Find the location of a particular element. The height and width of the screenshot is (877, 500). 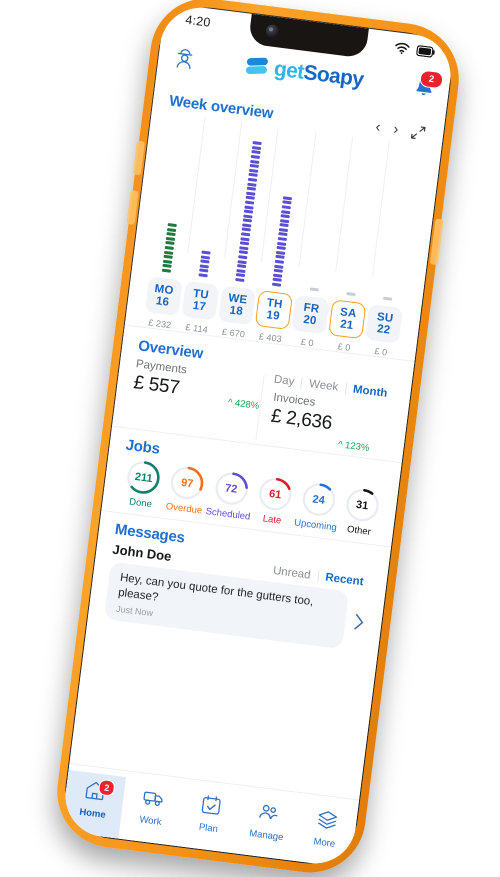

day-chip: TU 17 is located at coordinates (200, 300).